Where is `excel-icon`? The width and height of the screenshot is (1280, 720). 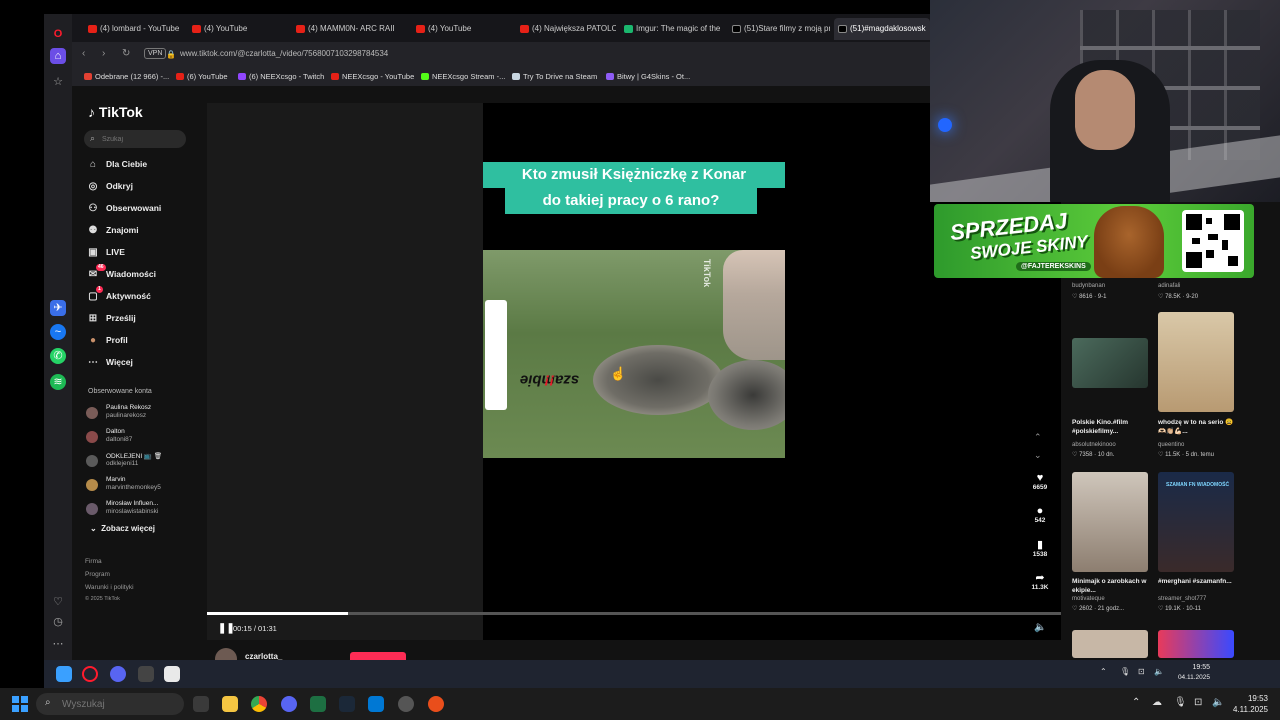
excel-icon is located at coordinates (318, 704).